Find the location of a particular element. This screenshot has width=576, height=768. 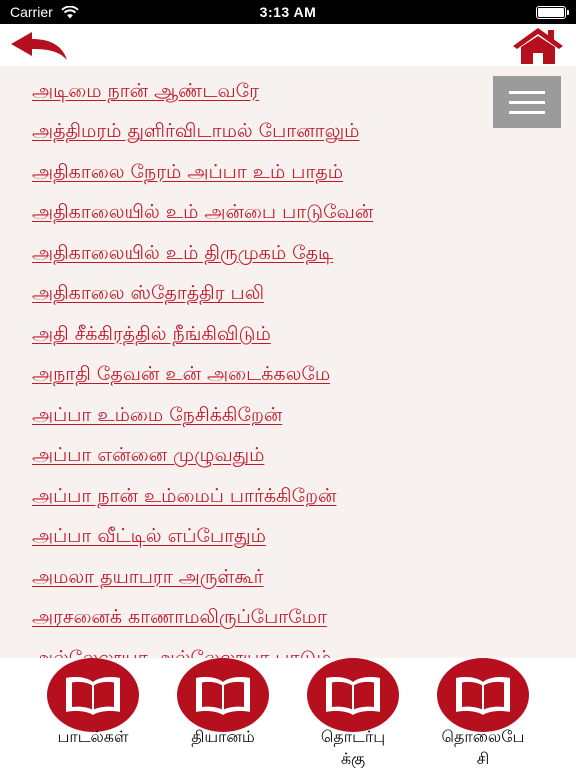

home-button is located at coordinates (538, 46).